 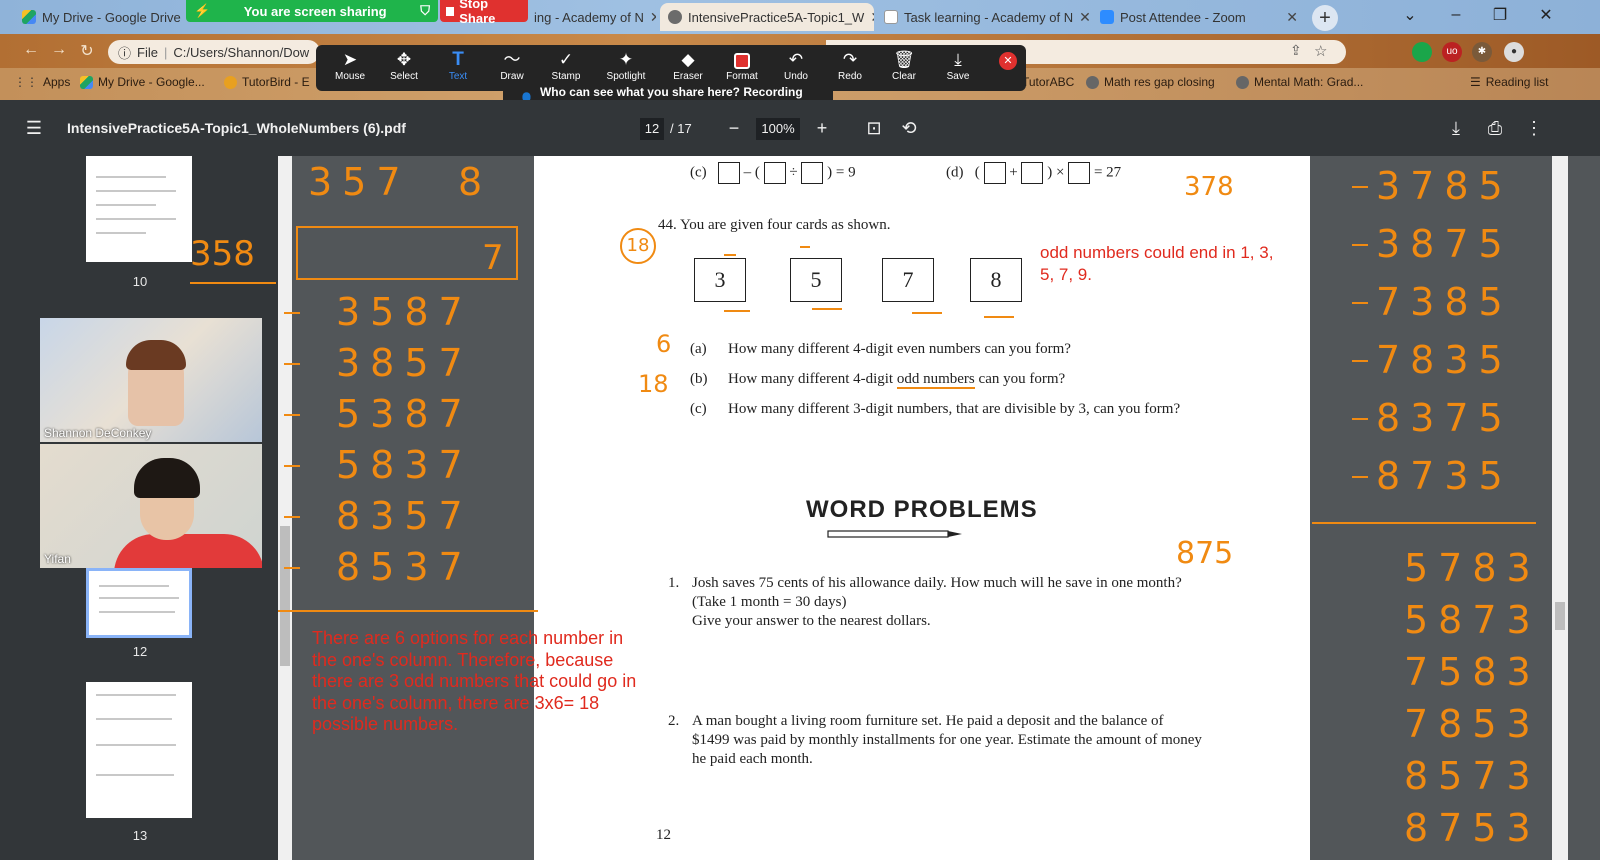 What do you see at coordinates (734, 128) in the screenshot?
I see `zoom-out-icon: −` at bounding box center [734, 128].